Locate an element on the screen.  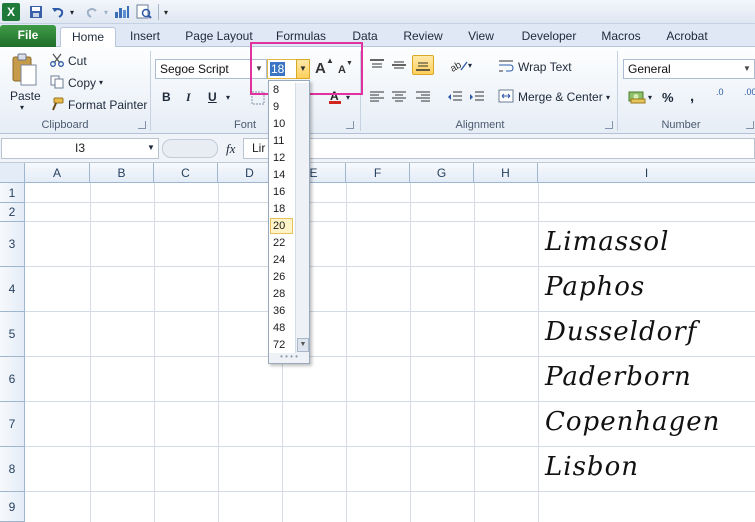
tab-view: View is located at coordinates (481, 37).